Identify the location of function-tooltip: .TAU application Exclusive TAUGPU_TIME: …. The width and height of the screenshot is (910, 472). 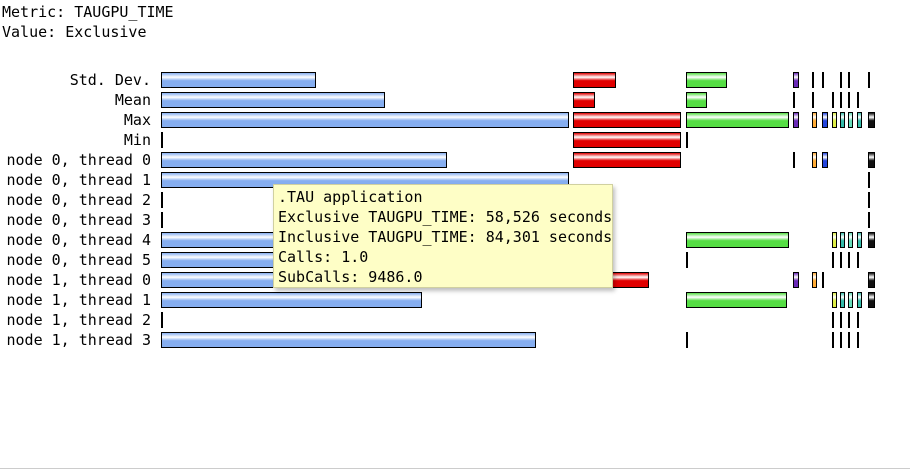
(443, 236).